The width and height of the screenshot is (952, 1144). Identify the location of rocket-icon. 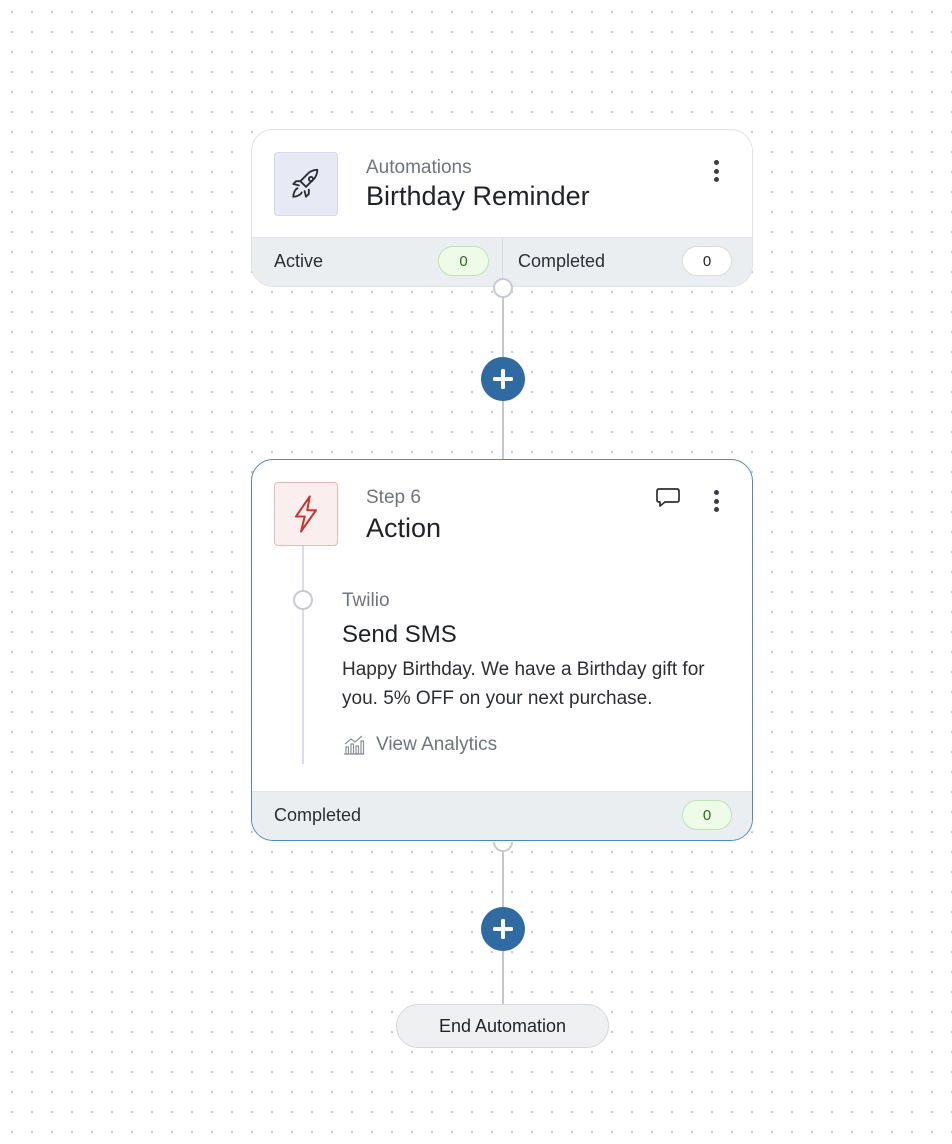
(305, 183).